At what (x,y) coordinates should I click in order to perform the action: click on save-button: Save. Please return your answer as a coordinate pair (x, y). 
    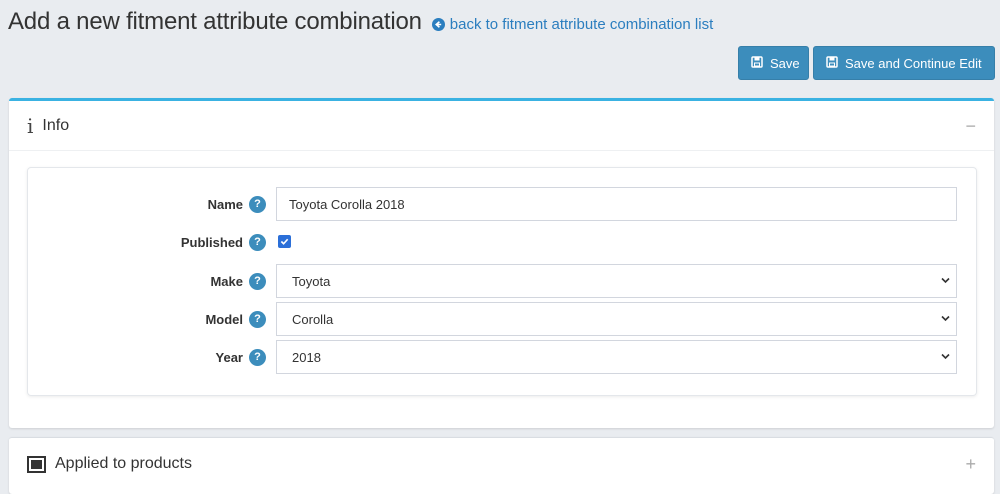
    Looking at the image, I should click on (773, 63).